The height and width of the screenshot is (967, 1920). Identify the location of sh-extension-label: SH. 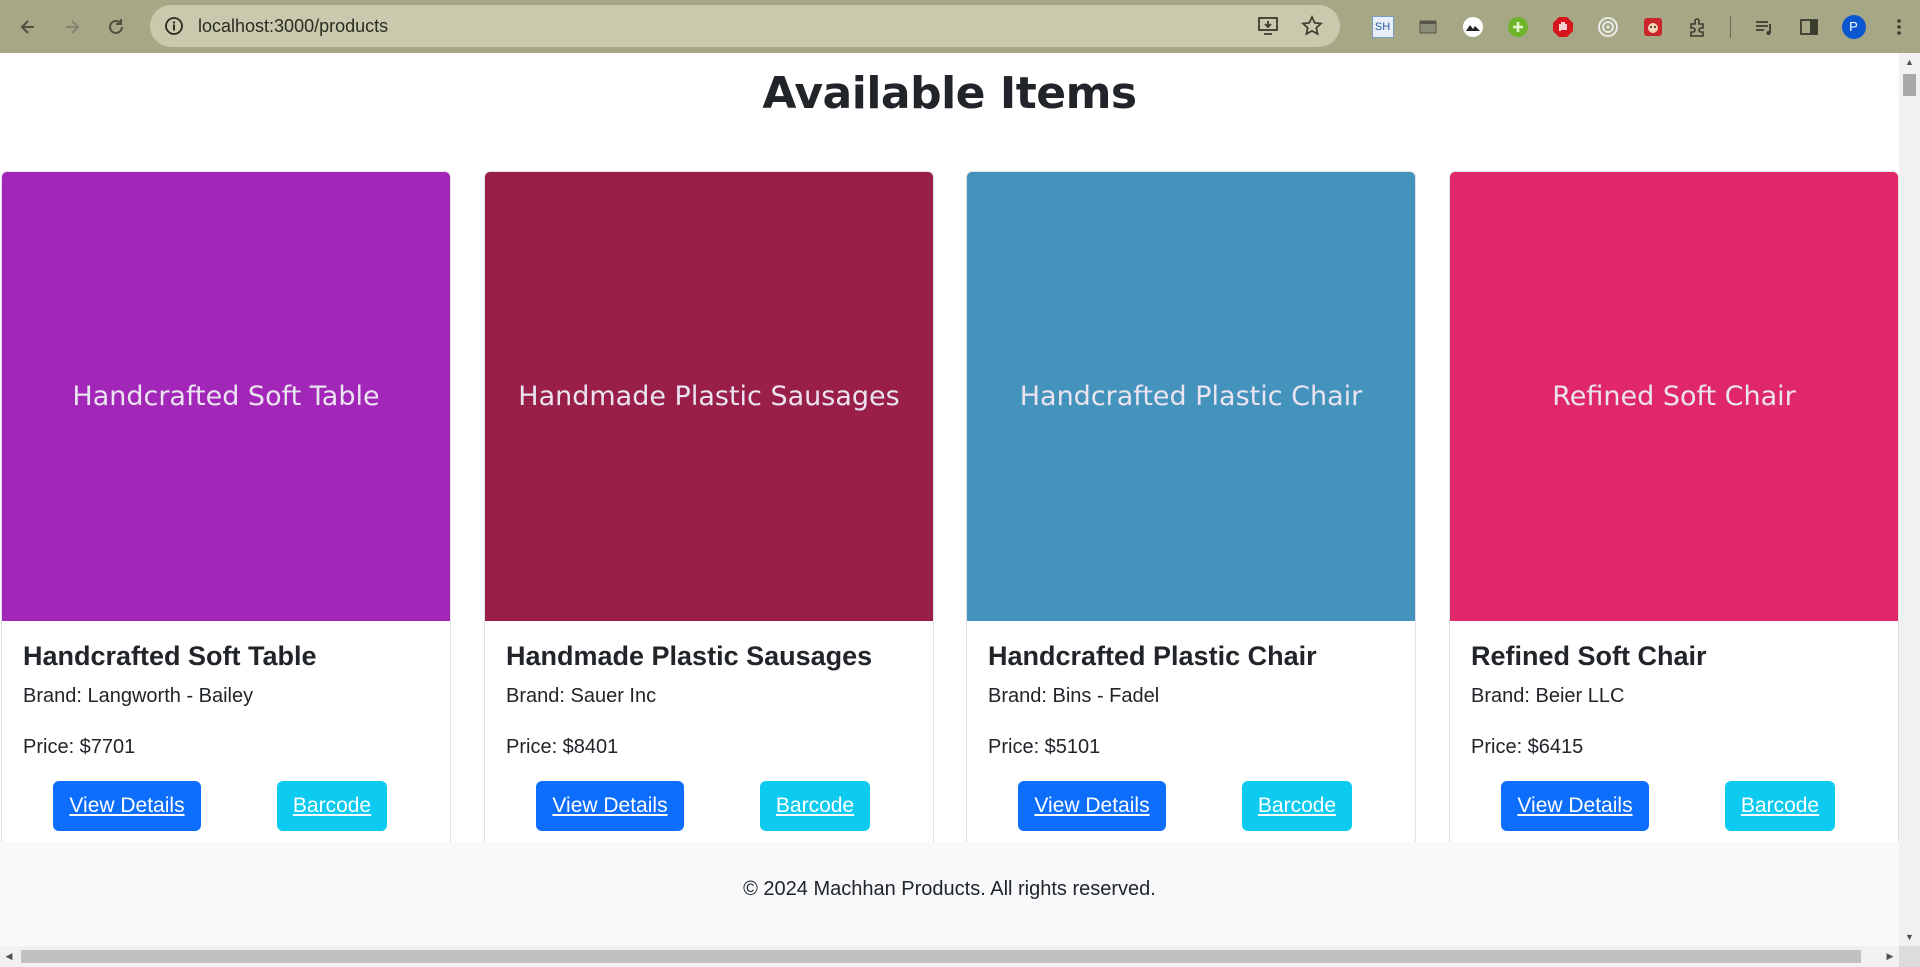
(1382, 26).